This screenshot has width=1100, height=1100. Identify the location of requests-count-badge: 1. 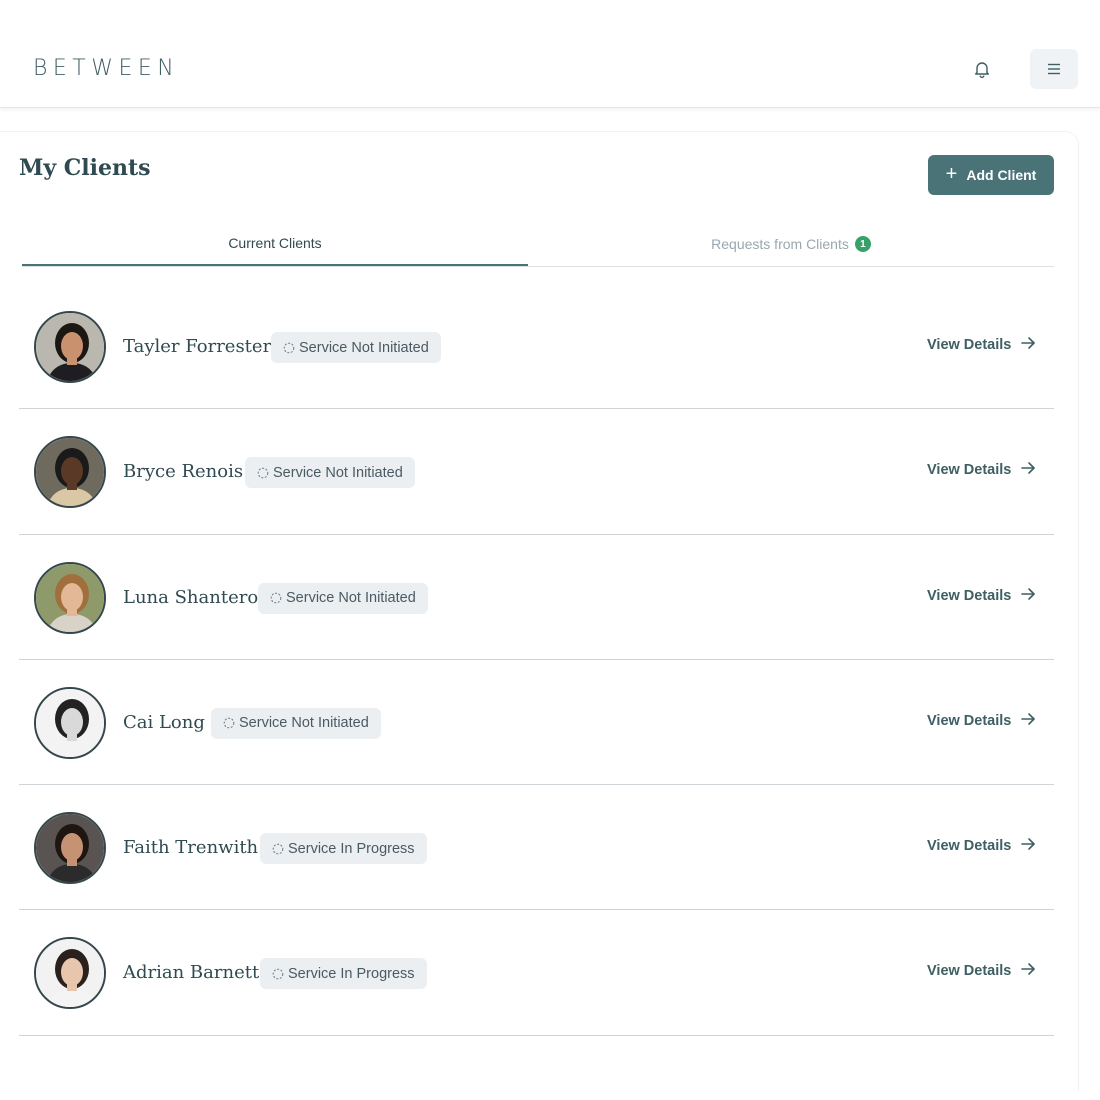
(862, 244).